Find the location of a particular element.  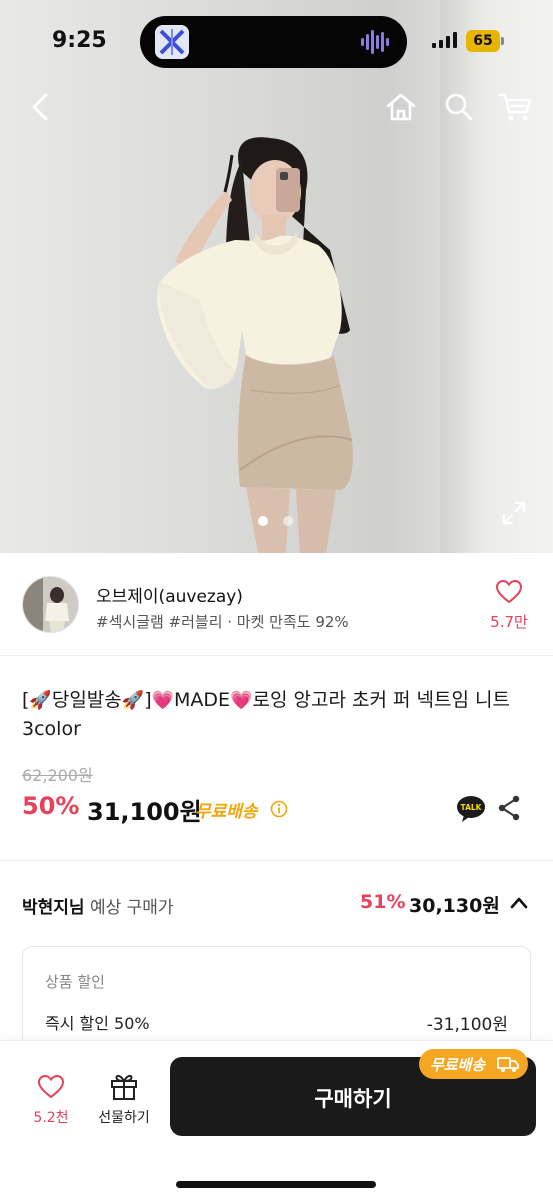

estimate-caption: 예상 구매가 is located at coordinates (129, 908).